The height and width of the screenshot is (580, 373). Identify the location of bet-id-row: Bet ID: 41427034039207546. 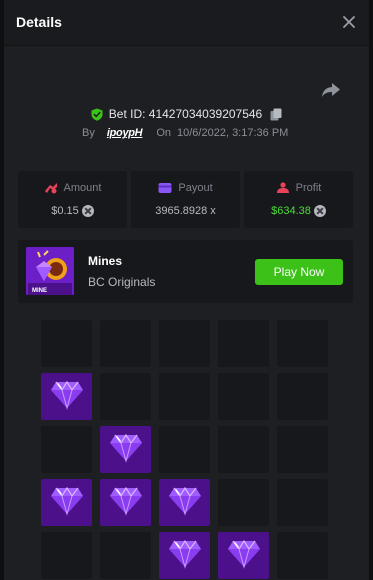
(186, 114).